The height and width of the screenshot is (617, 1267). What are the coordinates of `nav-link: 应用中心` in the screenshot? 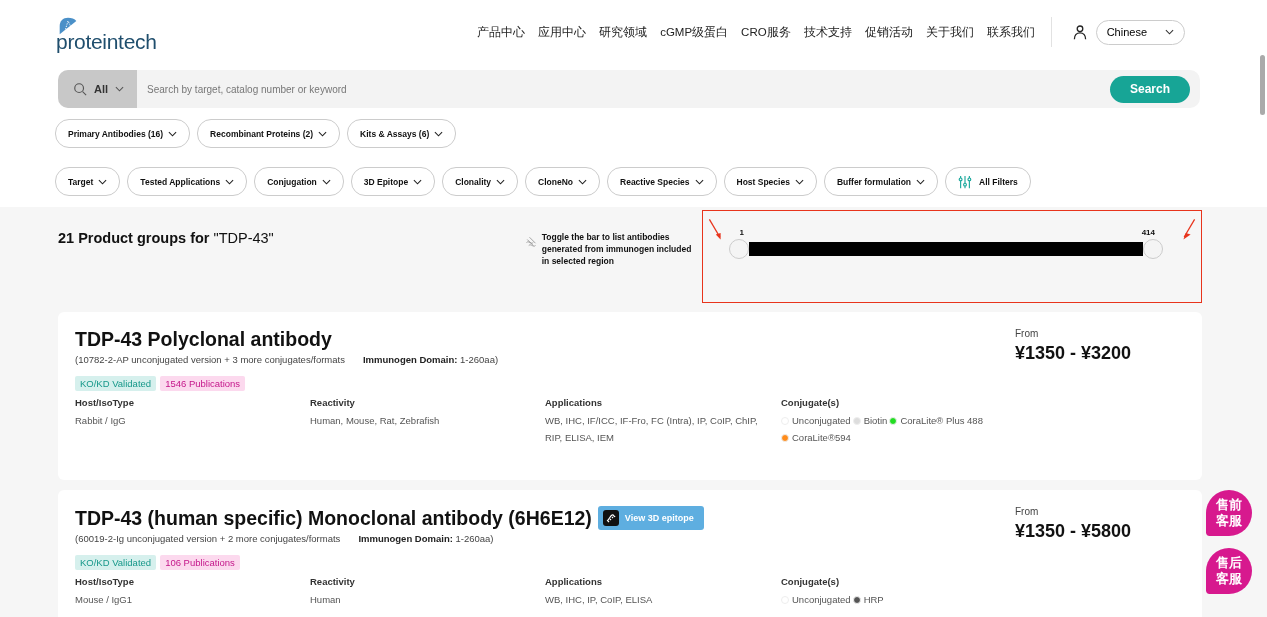 It's located at (562, 32).